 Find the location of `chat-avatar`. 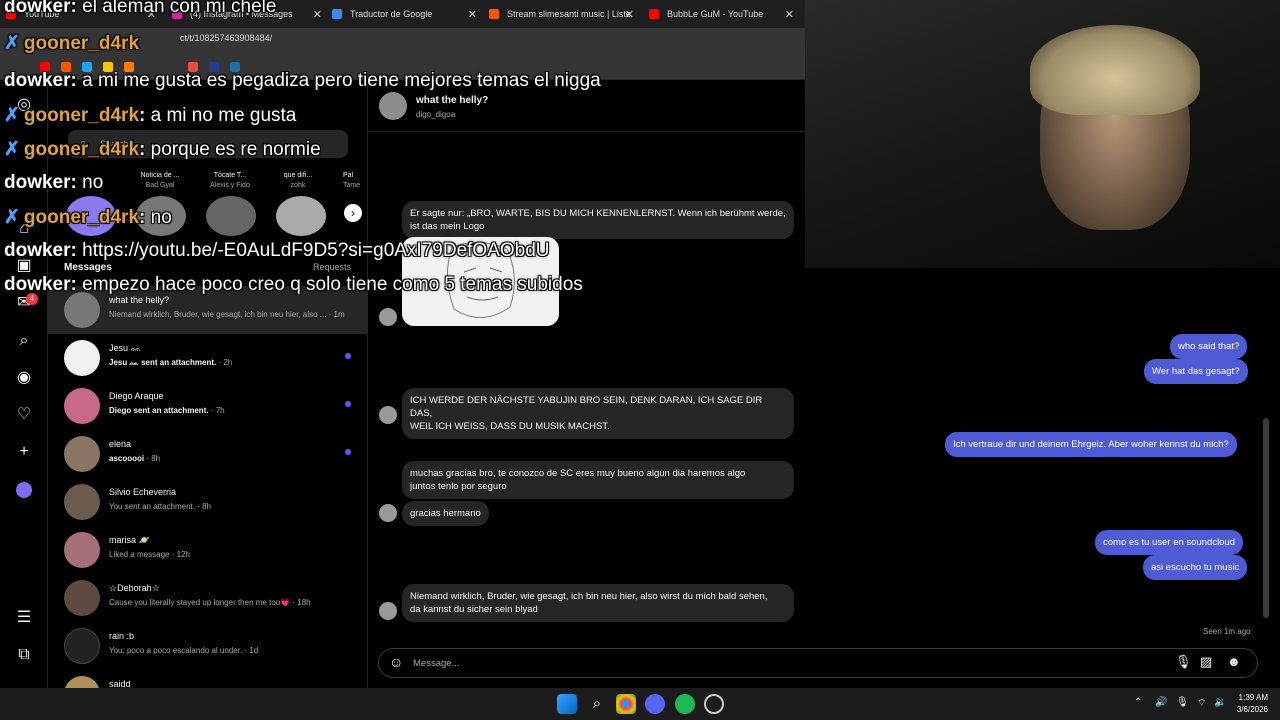

chat-avatar is located at coordinates (393, 106).